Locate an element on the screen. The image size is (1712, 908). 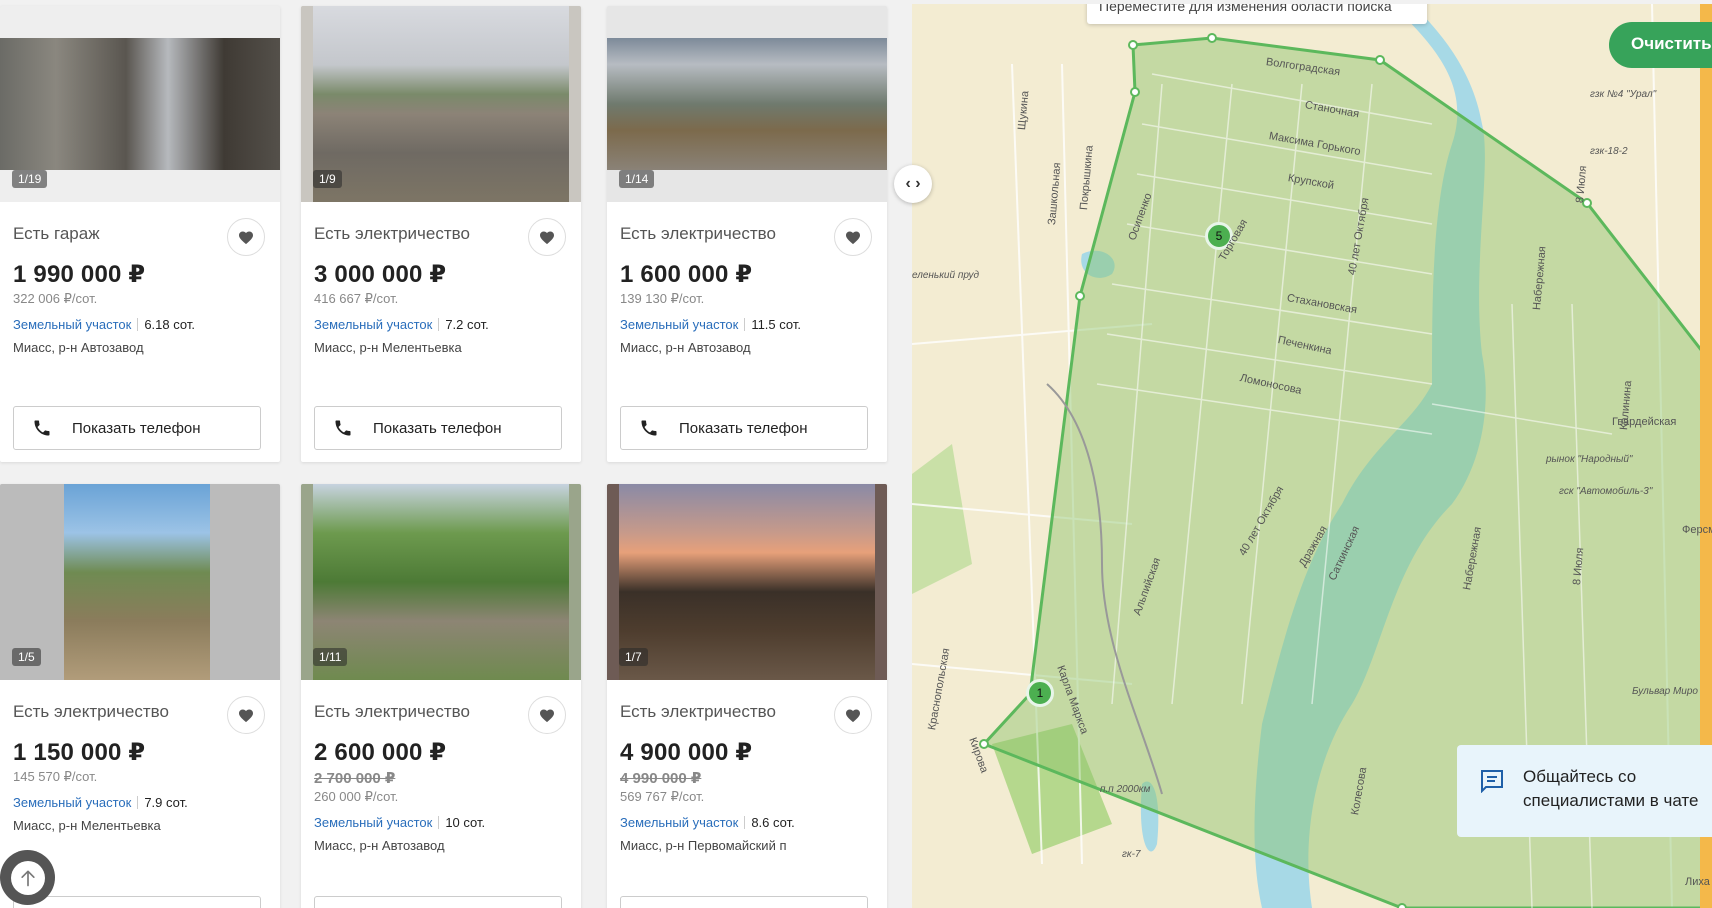
price-per-sotka: 416 667 ₽/сот. is located at coordinates (356, 298).